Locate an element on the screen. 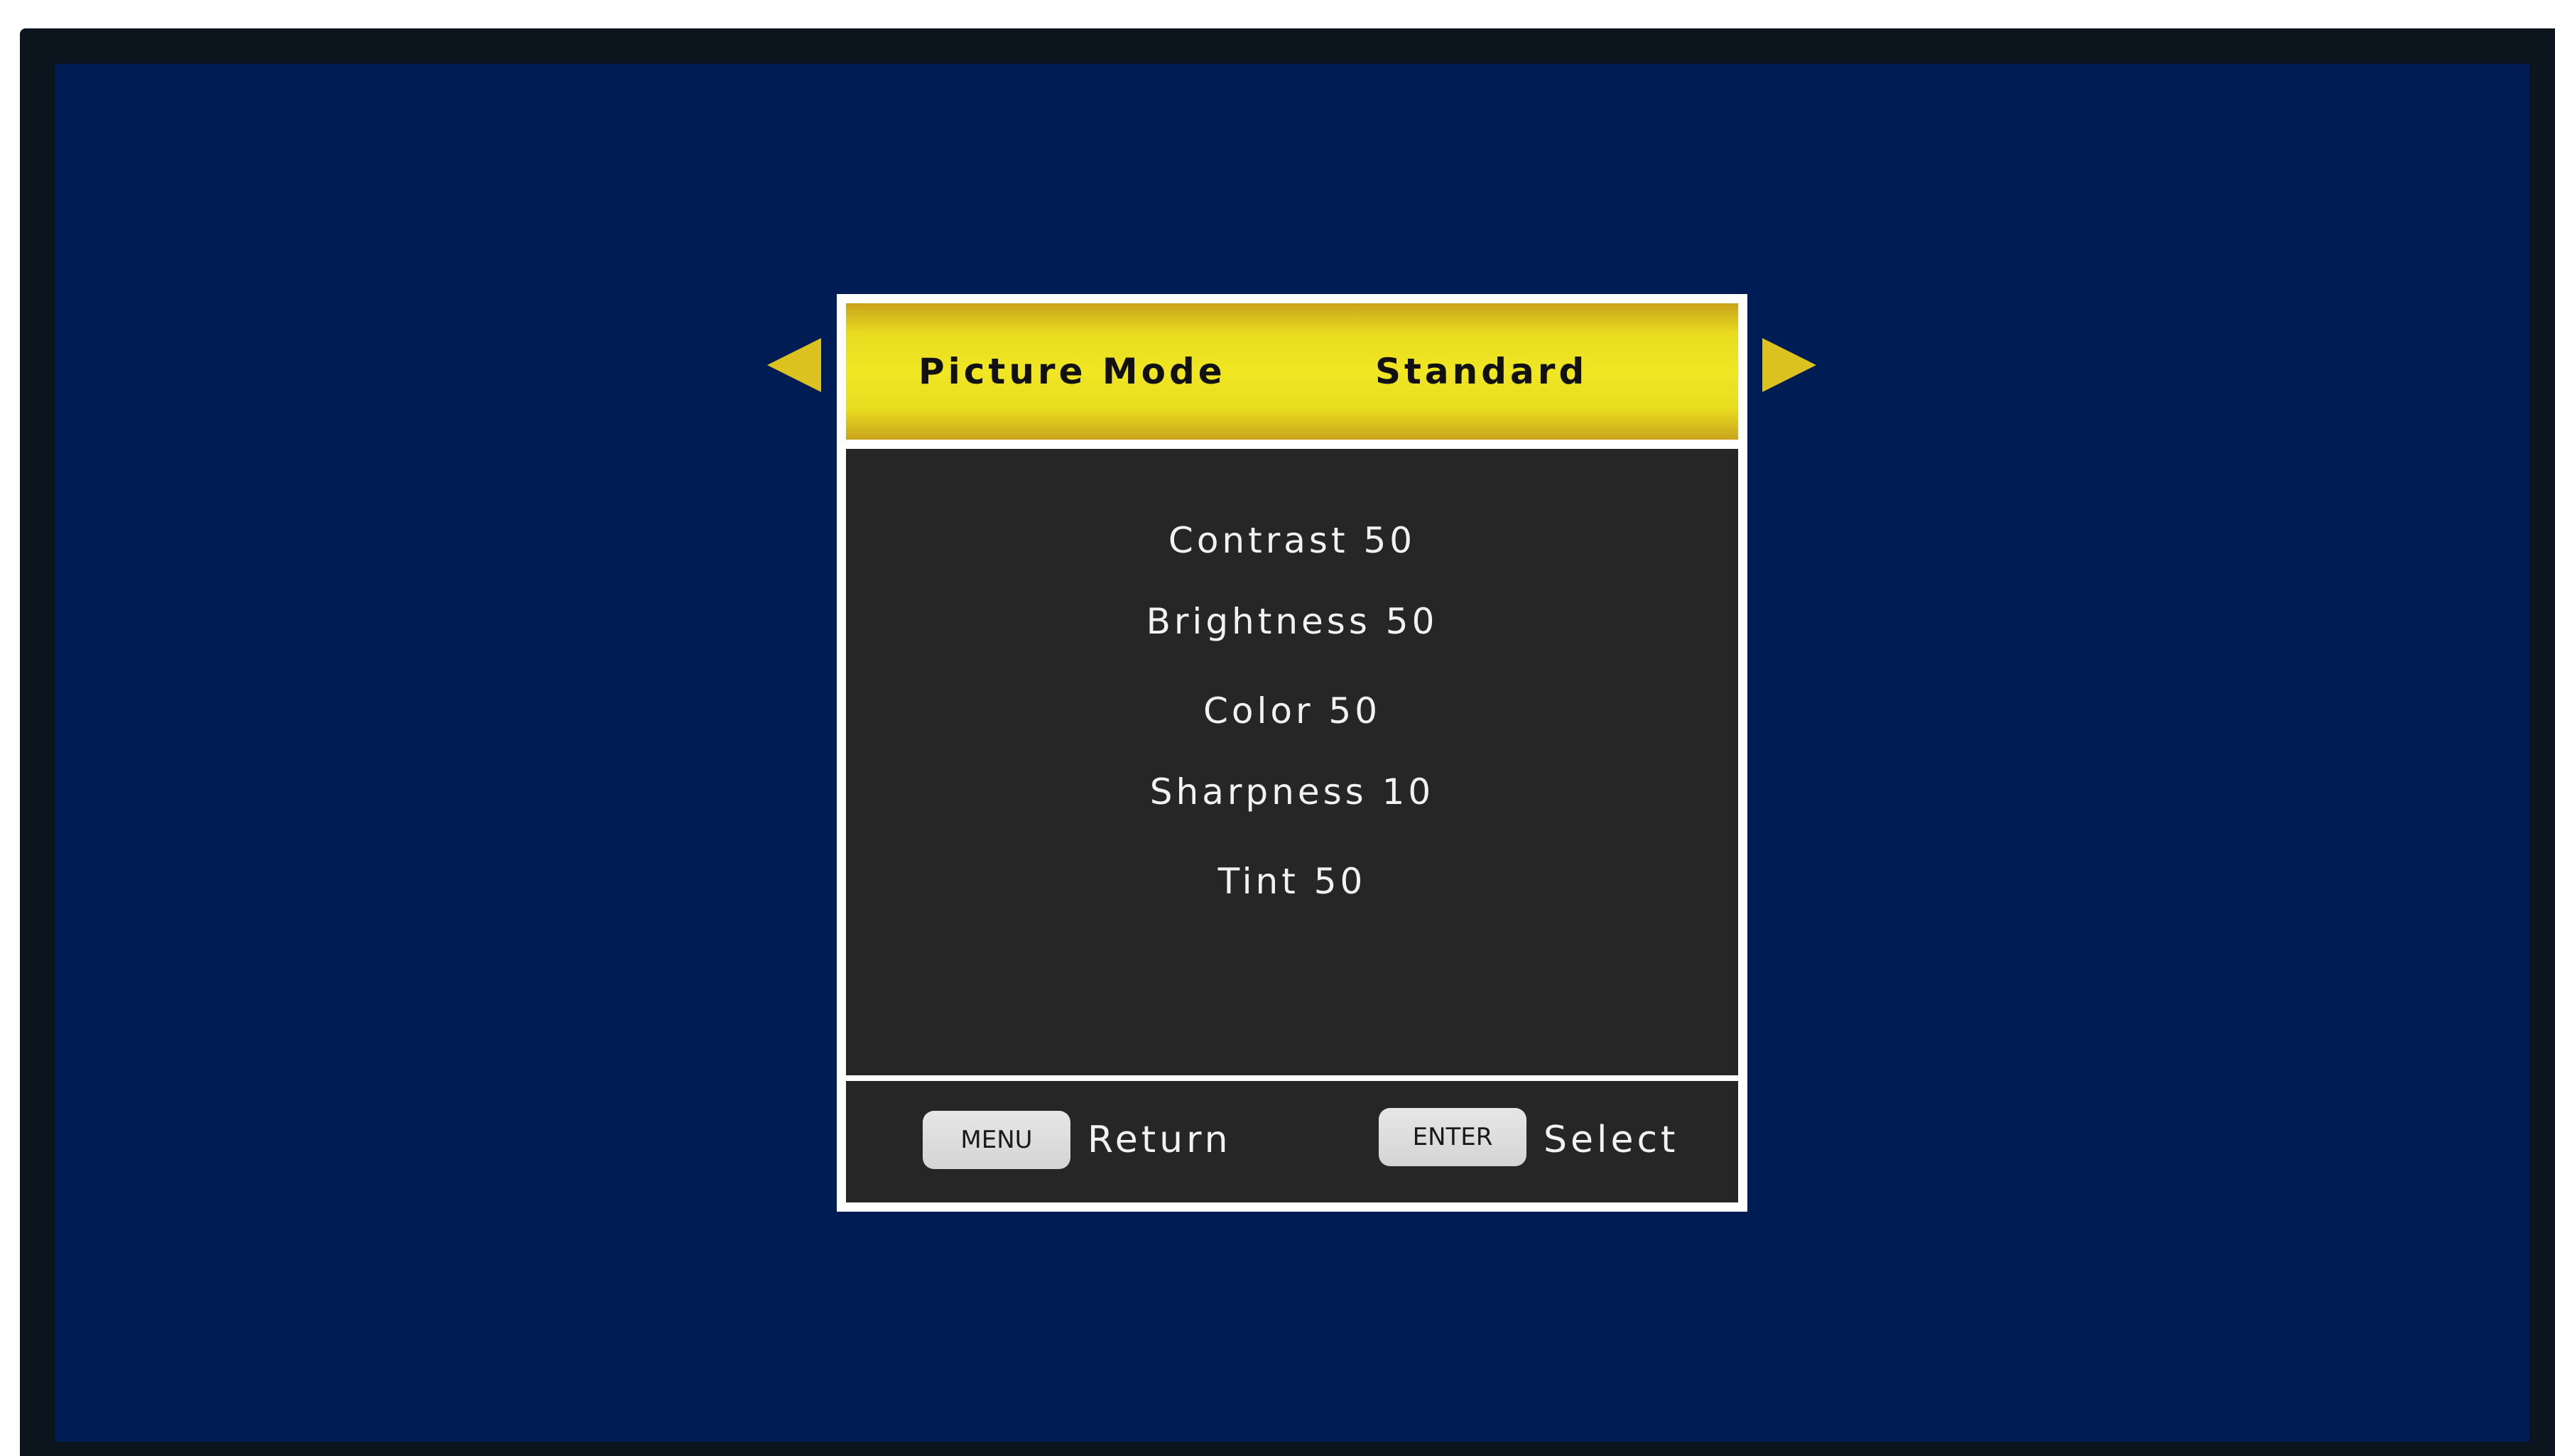 This screenshot has height=1456, width=2555. picture-mode-value: Standard is located at coordinates (1481, 371).